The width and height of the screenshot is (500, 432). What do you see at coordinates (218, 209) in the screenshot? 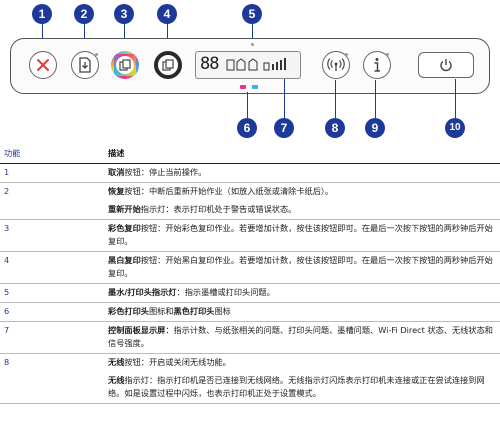
I see `description-text: 指示灯：表示打印机处于警告或错误状态。` at bounding box center [218, 209].